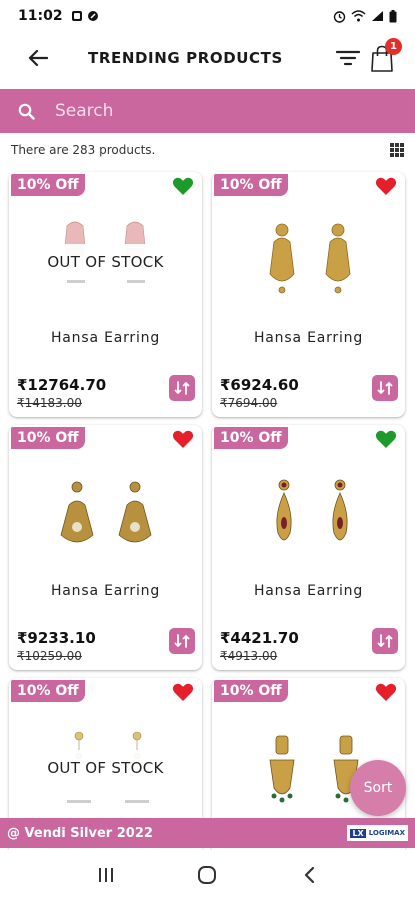  What do you see at coordinates (207, 111) in the screenshot?
I see `search-bar: Search` at bounding box center [207, 111].